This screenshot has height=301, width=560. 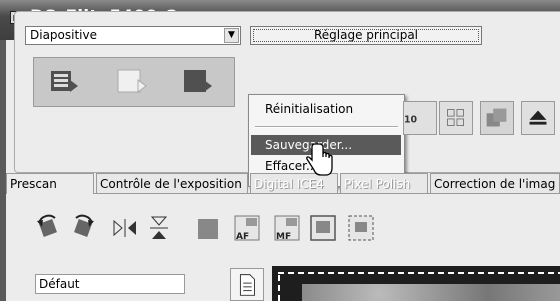 I want to click on grid-icon, so click(x=455, y=117).